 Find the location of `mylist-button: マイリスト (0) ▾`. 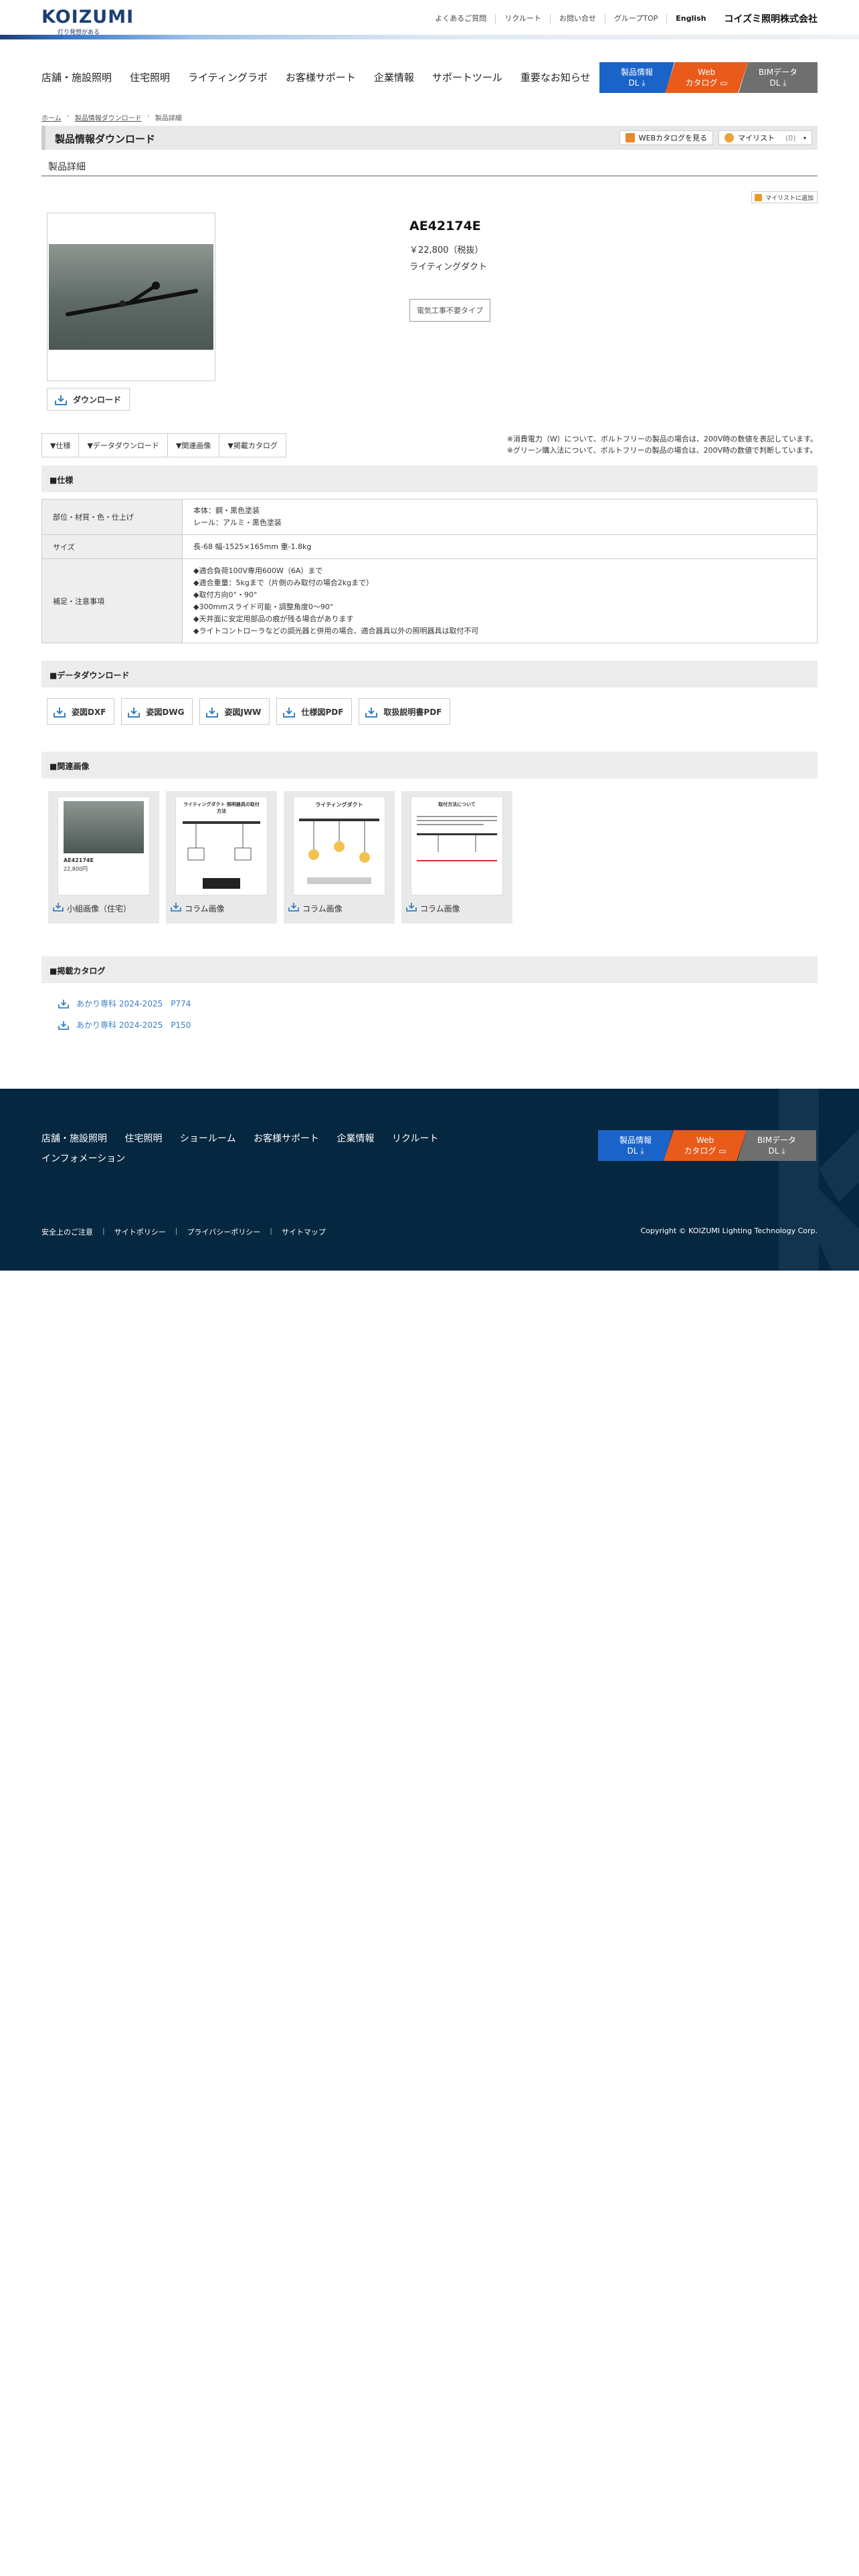

mylist-button: マイリスト (0) ▾ is located at coordinates (765, 137).